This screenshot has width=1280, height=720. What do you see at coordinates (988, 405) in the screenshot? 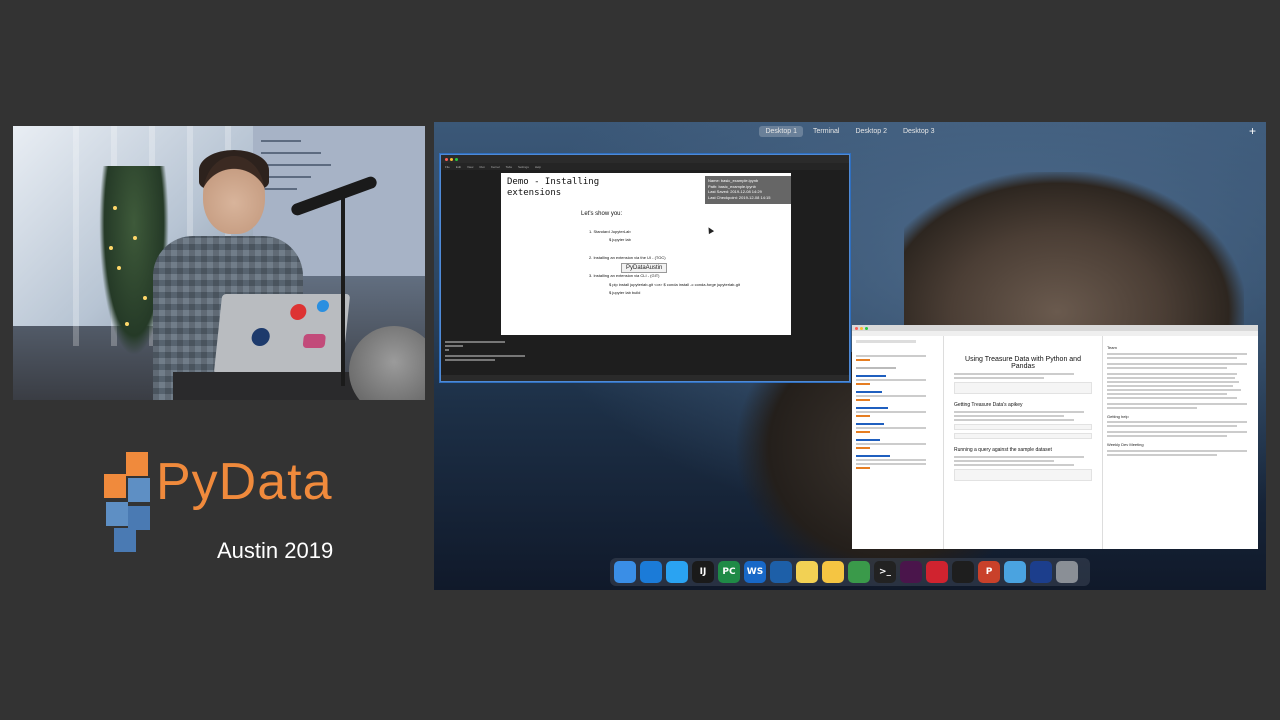
I see `section-heading: Getting Treasure Data's apikey` at bounding box center [988, 405].